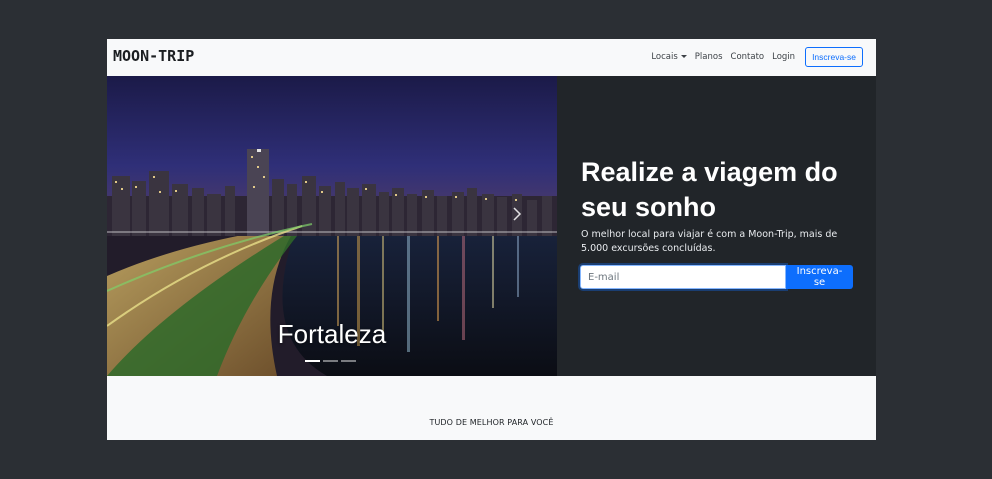  I want to click on nav-item-locais: Locais, so click(669, 57).